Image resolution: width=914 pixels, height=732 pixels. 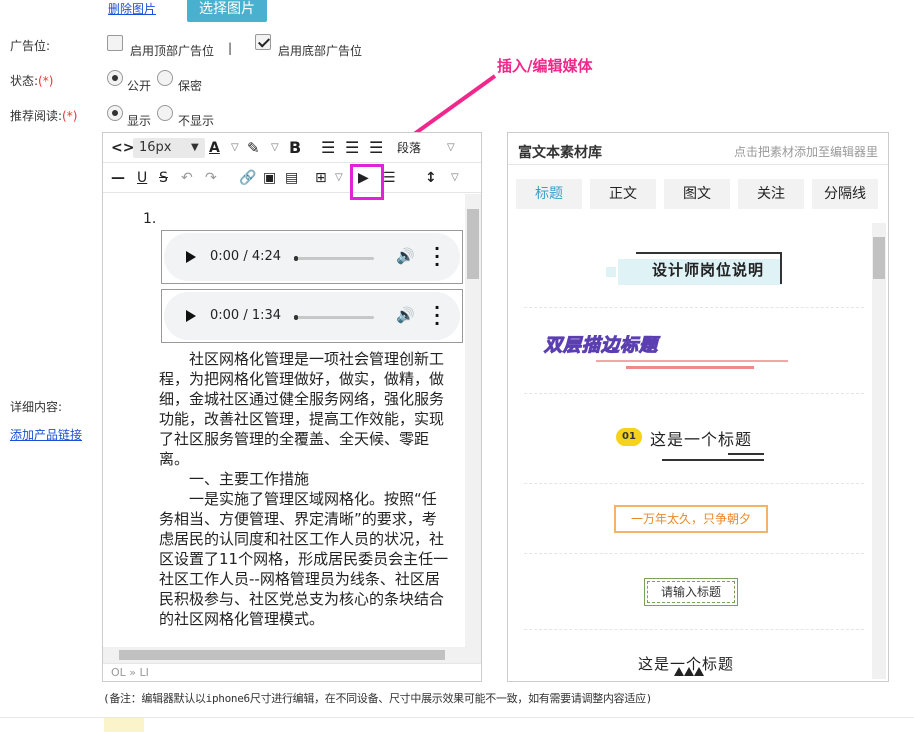 What do you see at coordinates (389, 178) in the screenshot?
I see `ordered-list-icon: ☰` at bounding box center [389, 178].